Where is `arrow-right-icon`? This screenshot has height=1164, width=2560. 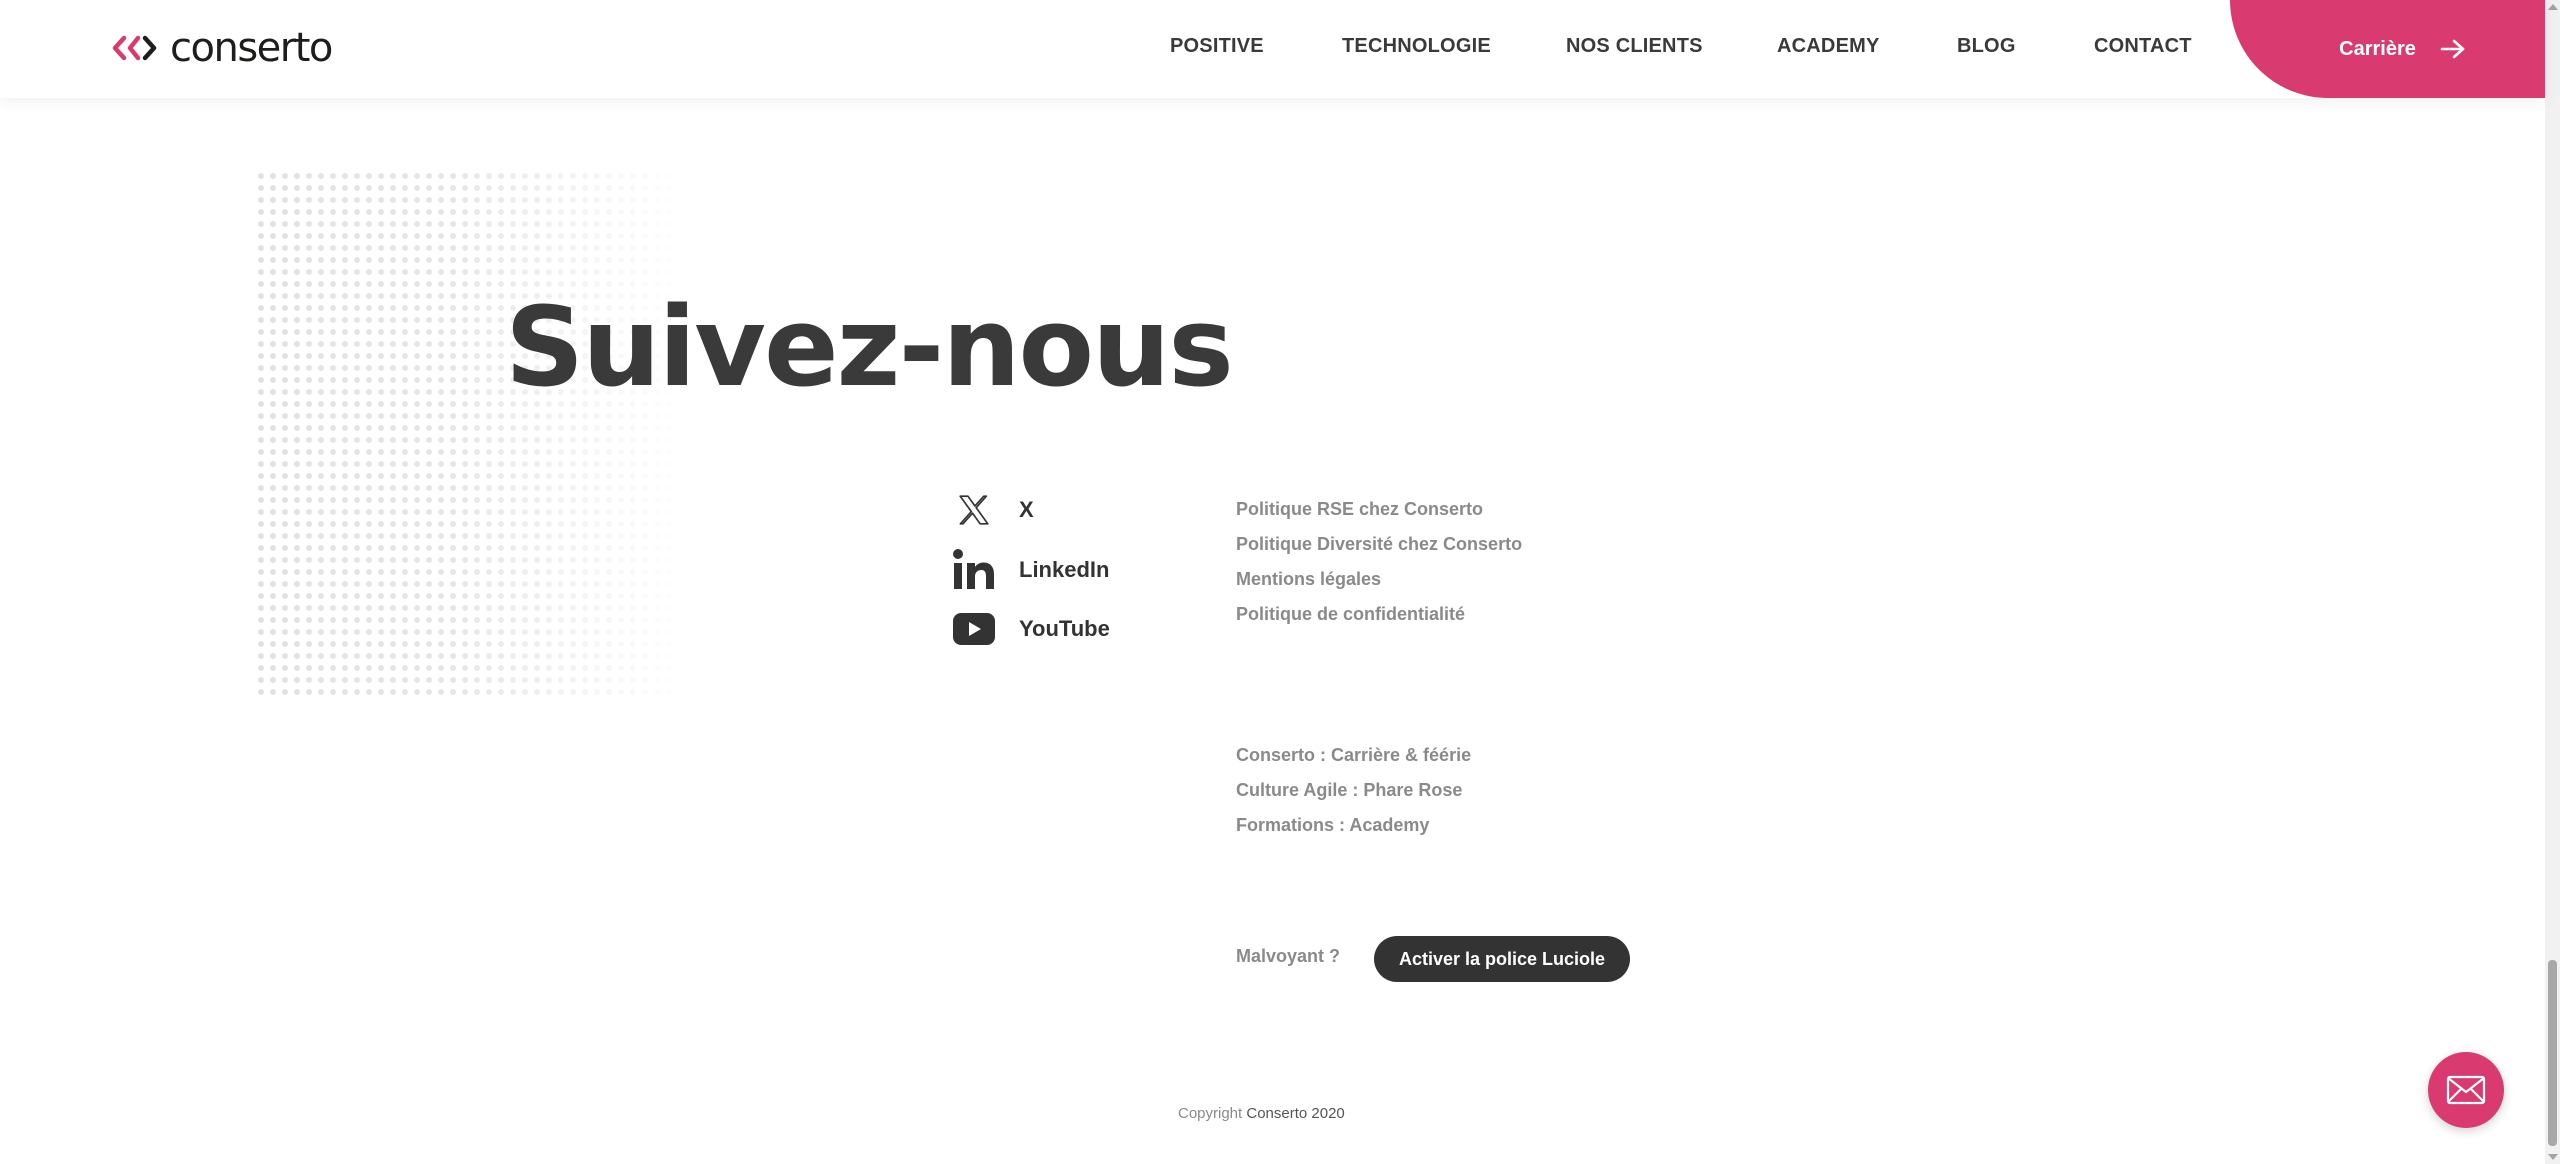
arrow-right-icon is located at coordinates (2452, 49).